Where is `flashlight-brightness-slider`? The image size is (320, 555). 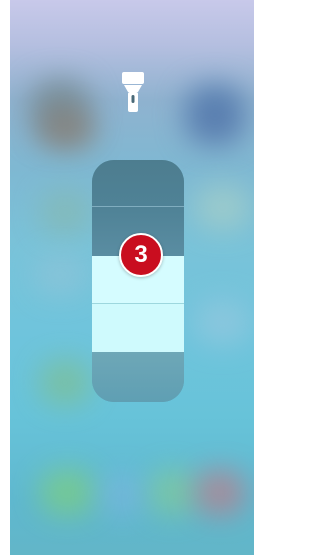 flashlight-brightness-slider is located at coordinates (138, 281).